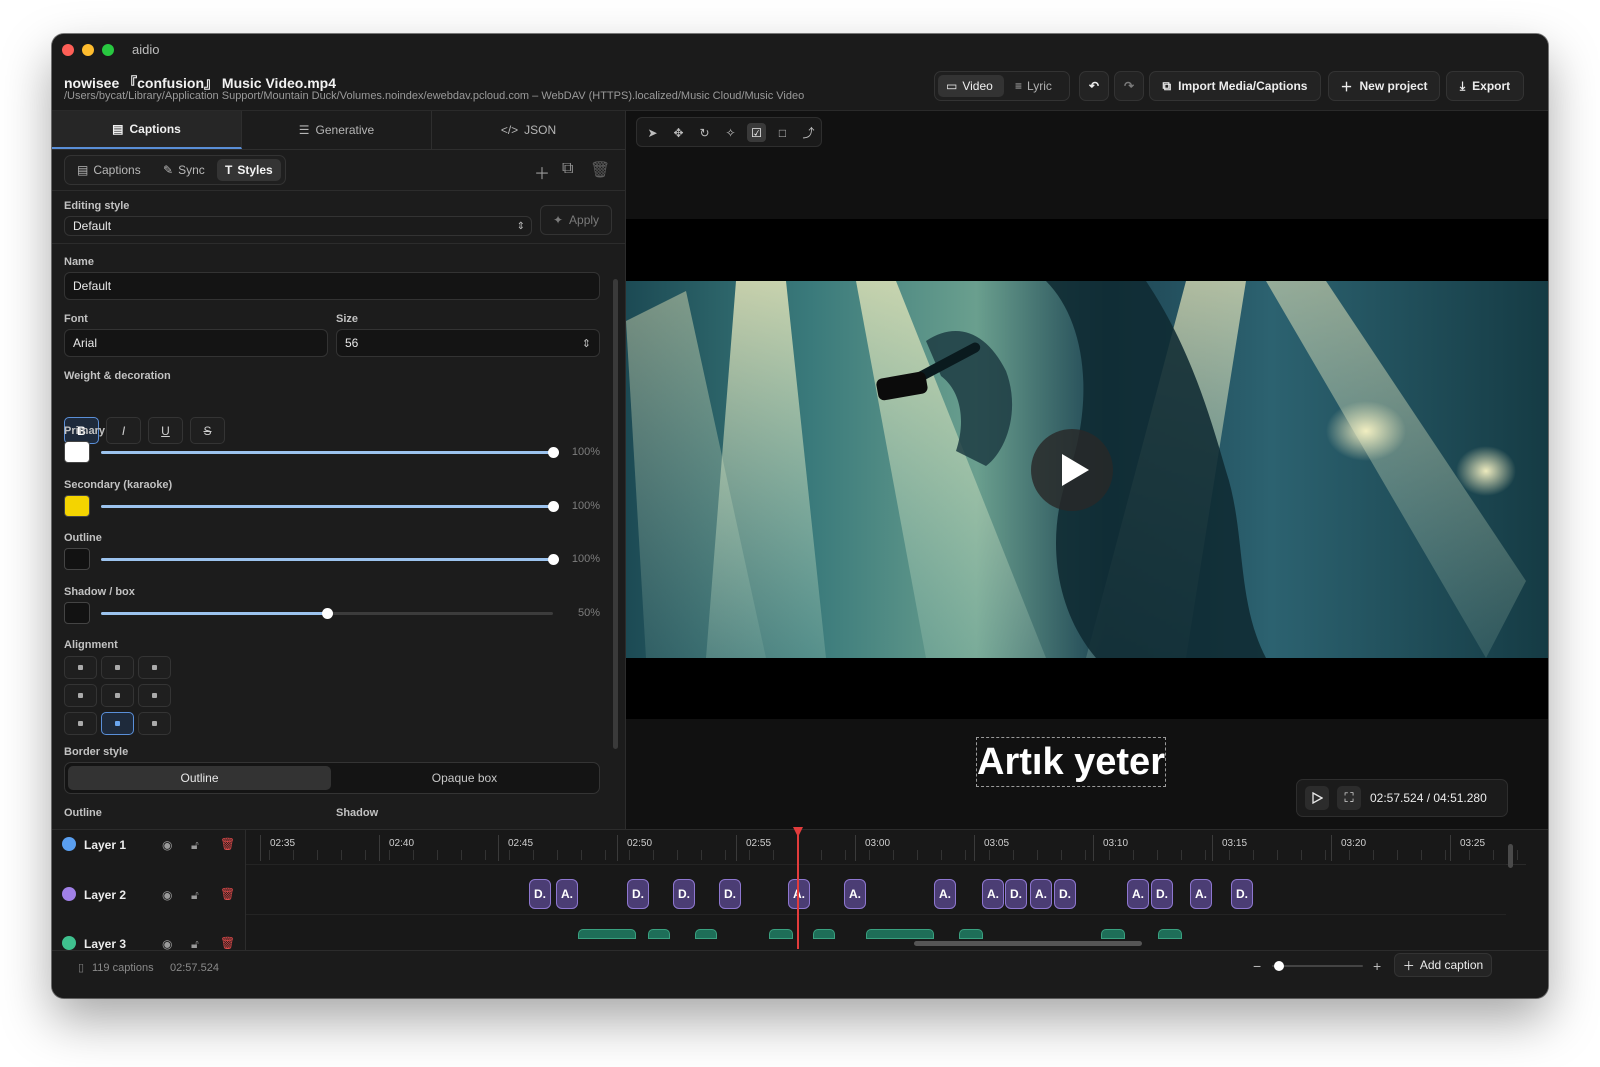 Image resolution: width=1600 pixels, height=1067 pixels. I want to click on play-overlay-button, so click(1072, 470).